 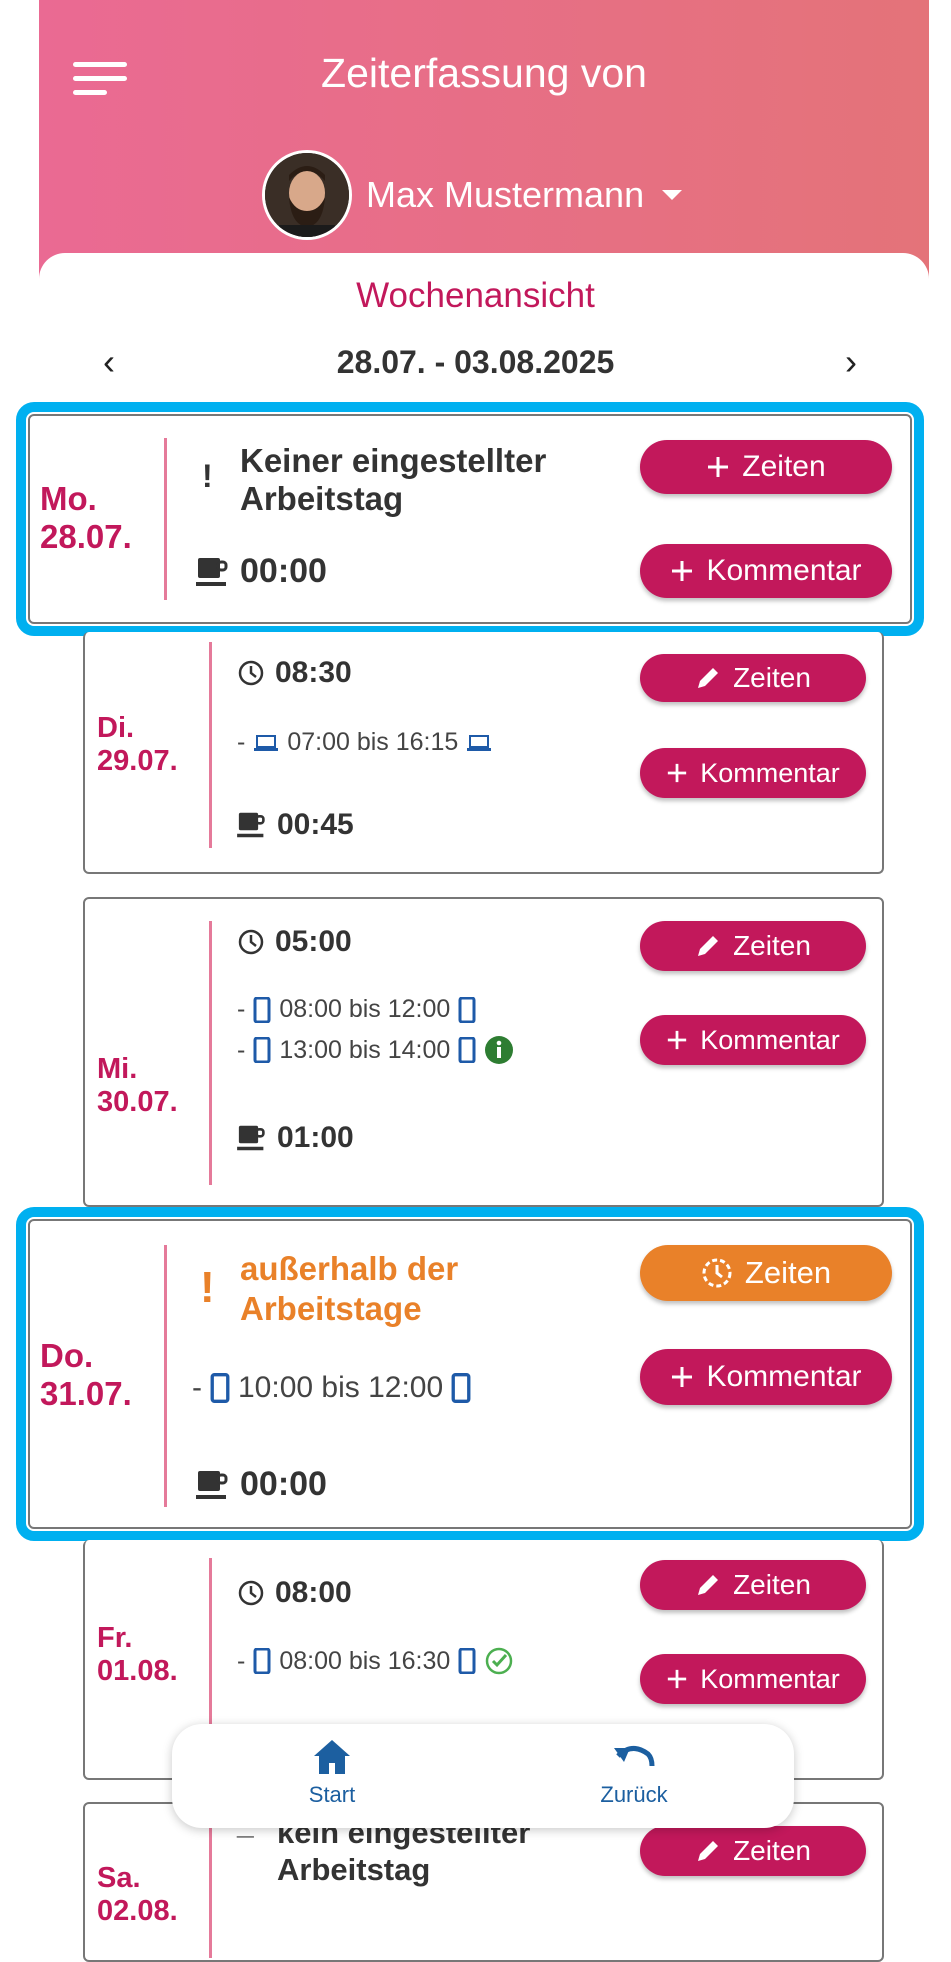 What do you see at coordinates (137, 1895) in the screenshot?
I see `day-label: Sa. 02.08.` at bounding box center [137, 1895].